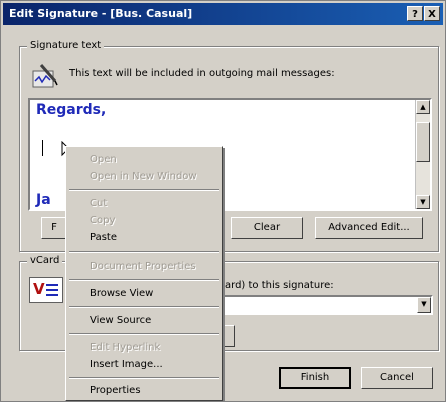 The width and height of the screenshot is (446, 402). I want to click on clear-button: Clear, so click(267, 228).